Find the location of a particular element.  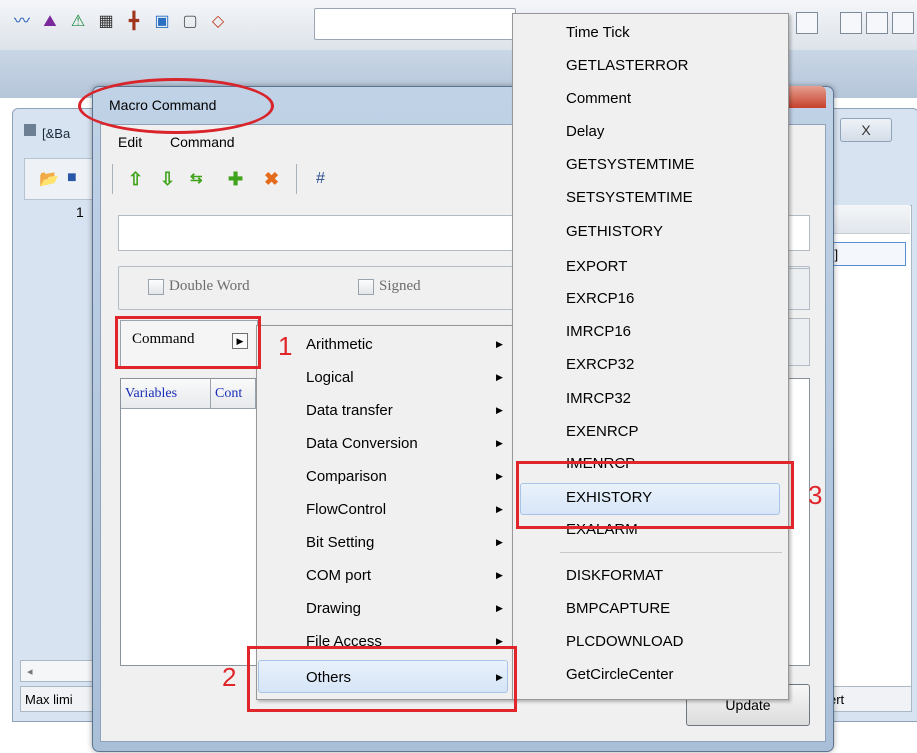

window-icon is located at coordinates (30, 130).